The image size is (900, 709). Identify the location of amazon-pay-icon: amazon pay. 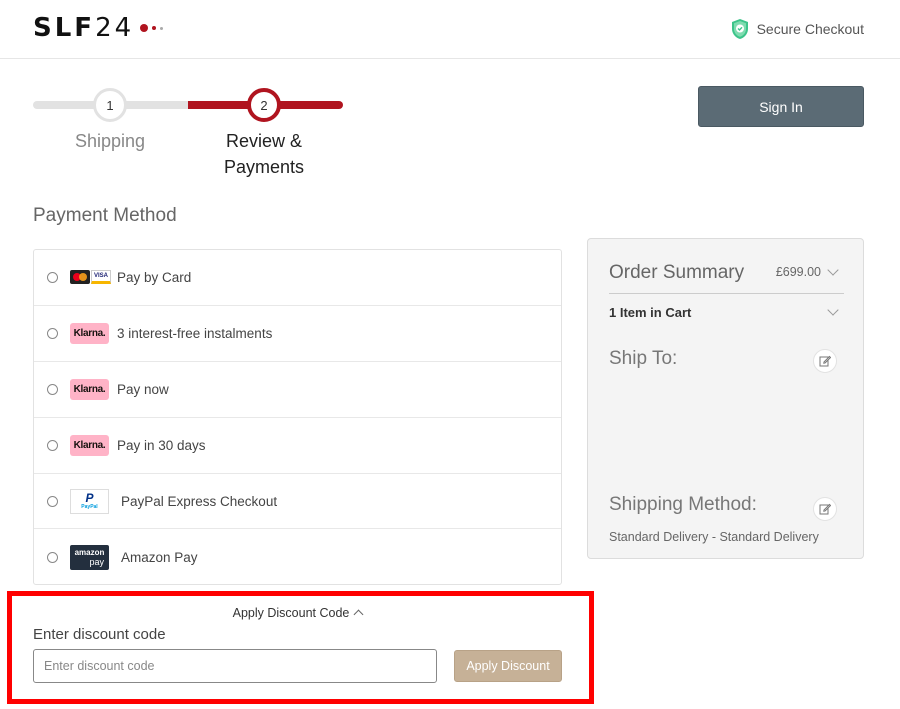
(89, 557).